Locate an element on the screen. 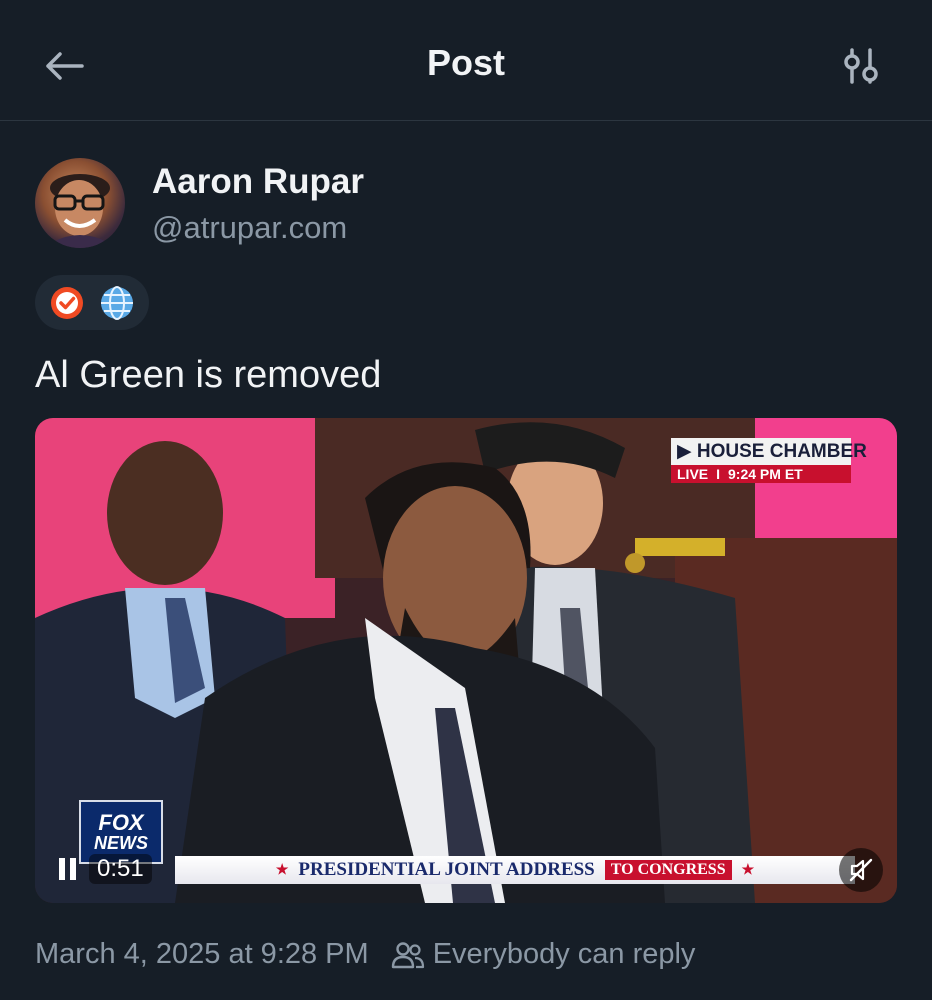  avatar is located at coordinates (80, 203).